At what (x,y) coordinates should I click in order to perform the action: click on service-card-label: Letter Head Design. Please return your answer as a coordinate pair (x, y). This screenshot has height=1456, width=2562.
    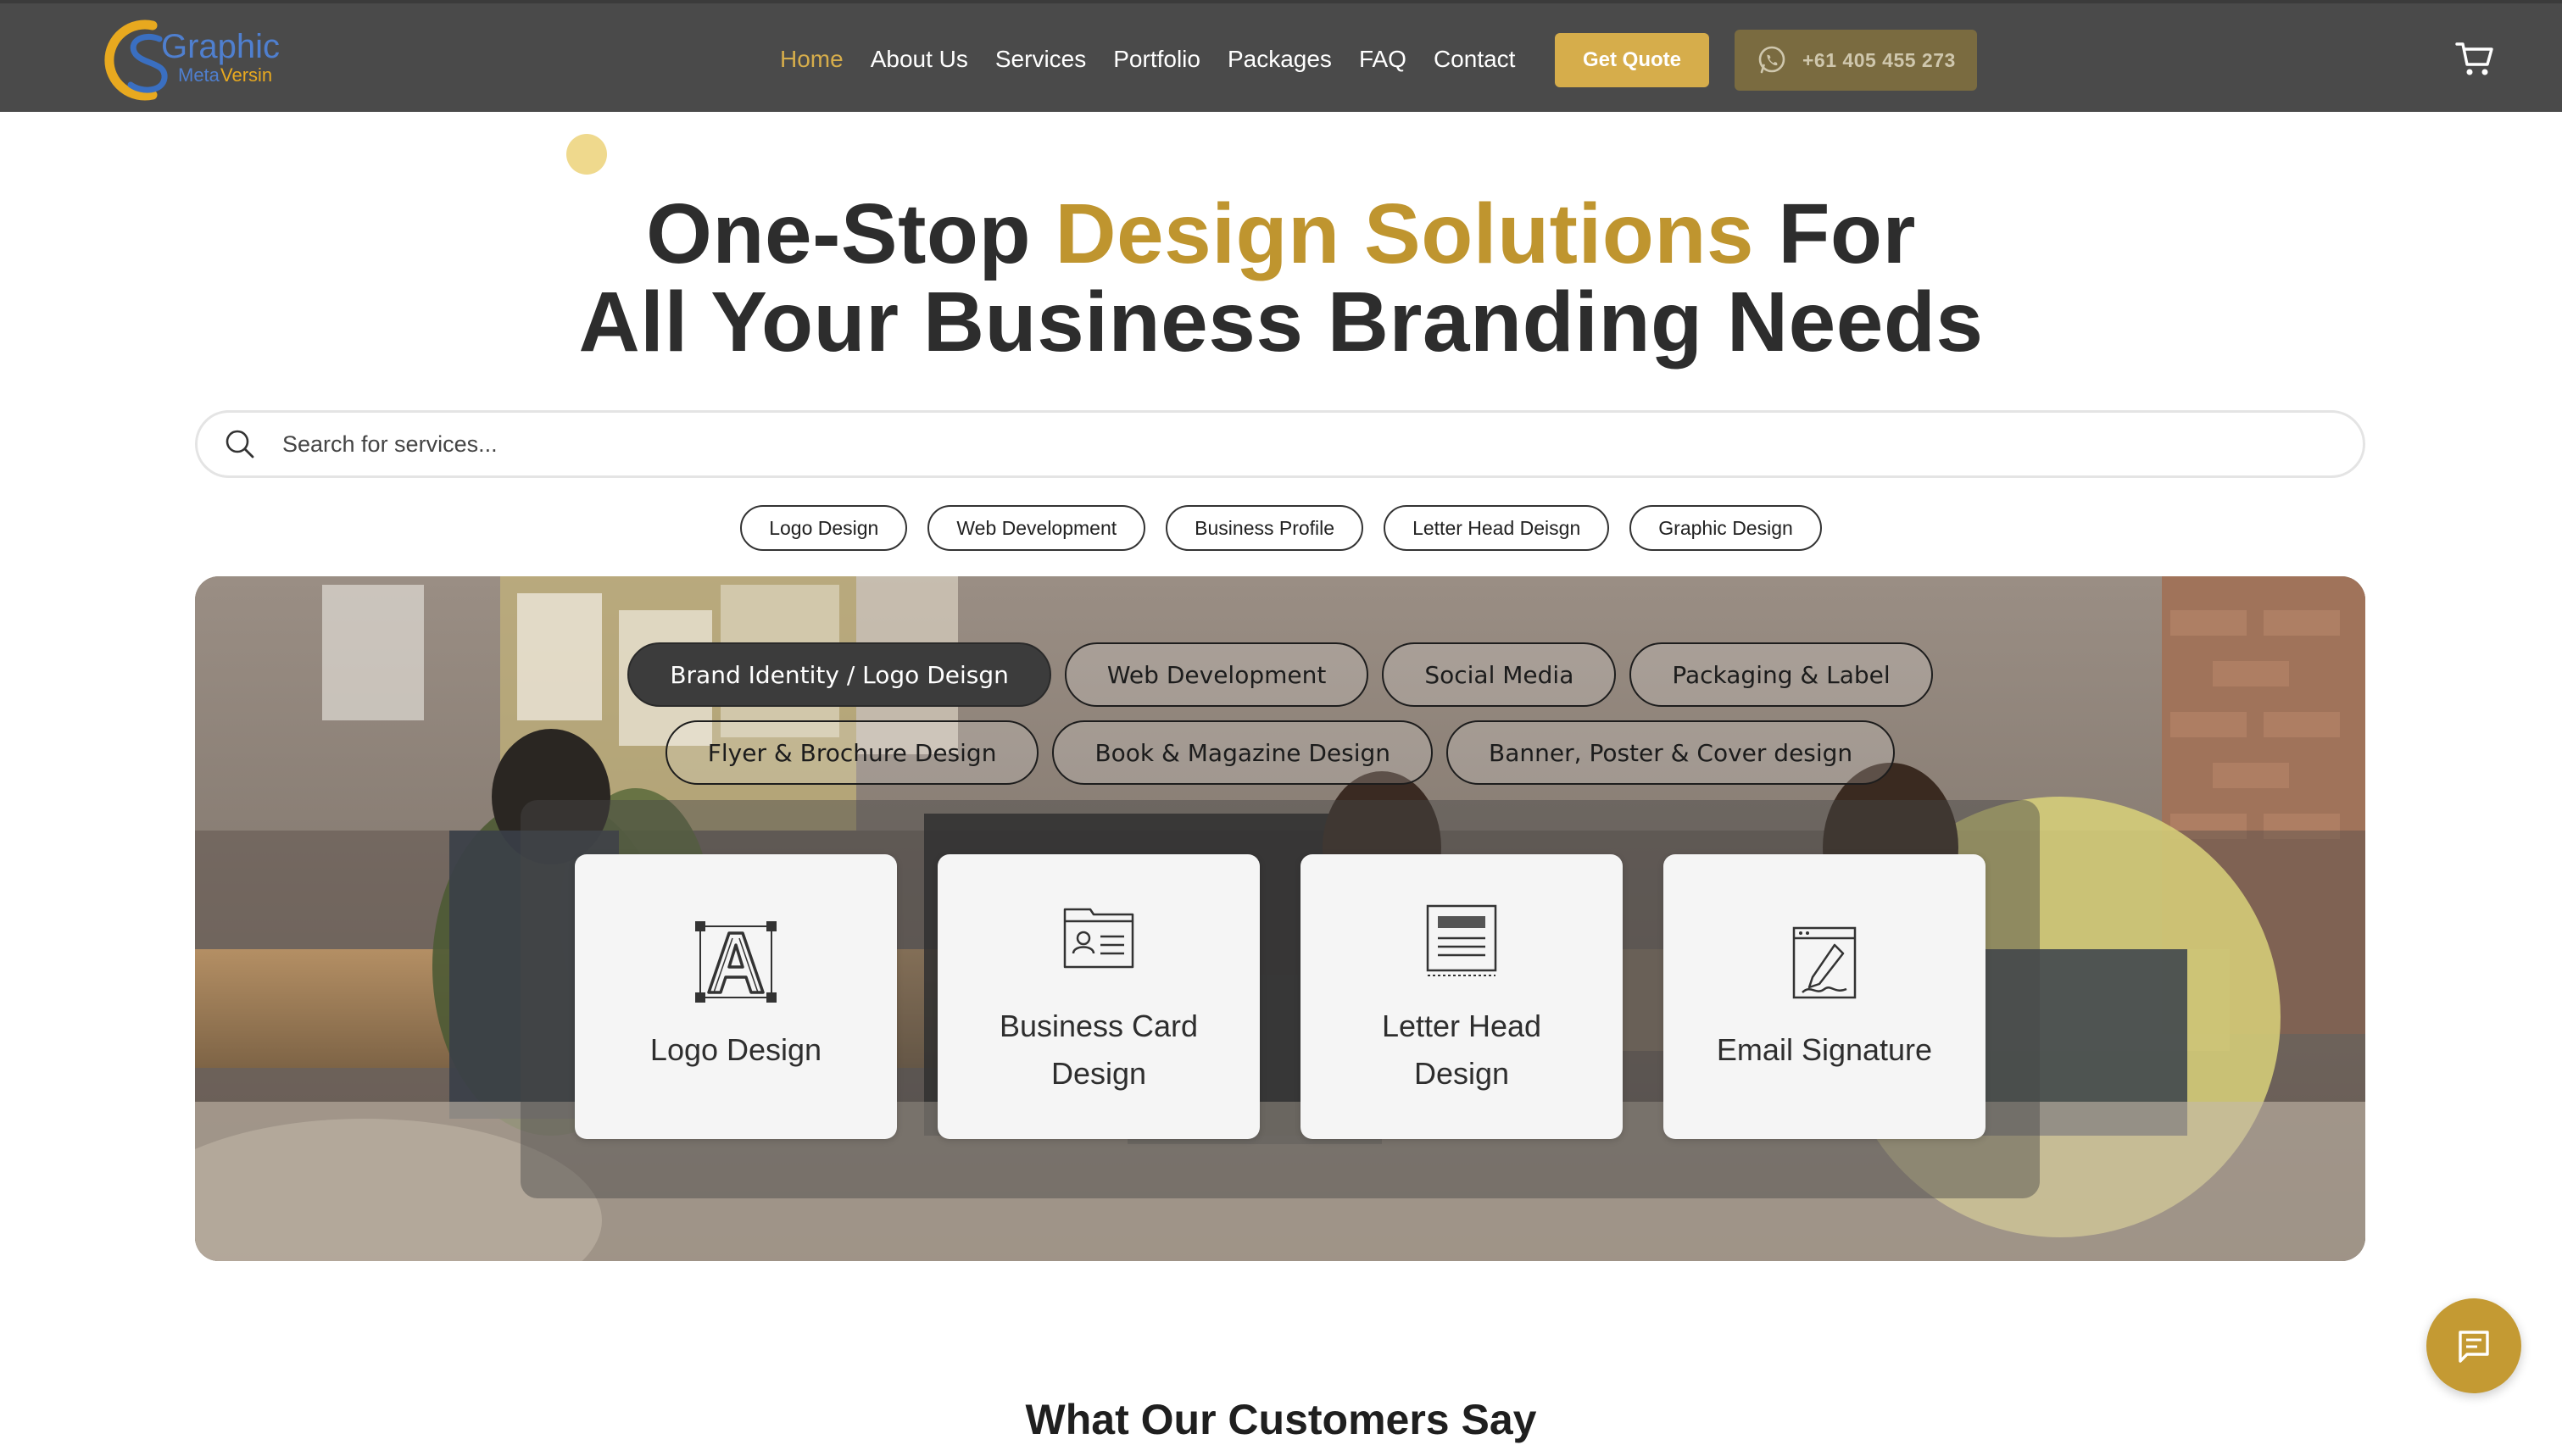
    Looking at the image, I should click on (1461, 1050).